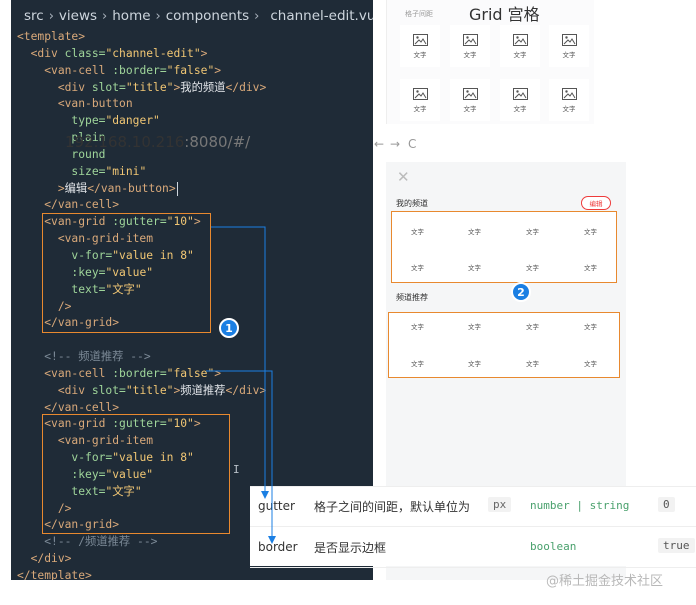 This screenshot has width=696, height=605. I want to click on arrow-gutter-to-doc, so click(240, 362).